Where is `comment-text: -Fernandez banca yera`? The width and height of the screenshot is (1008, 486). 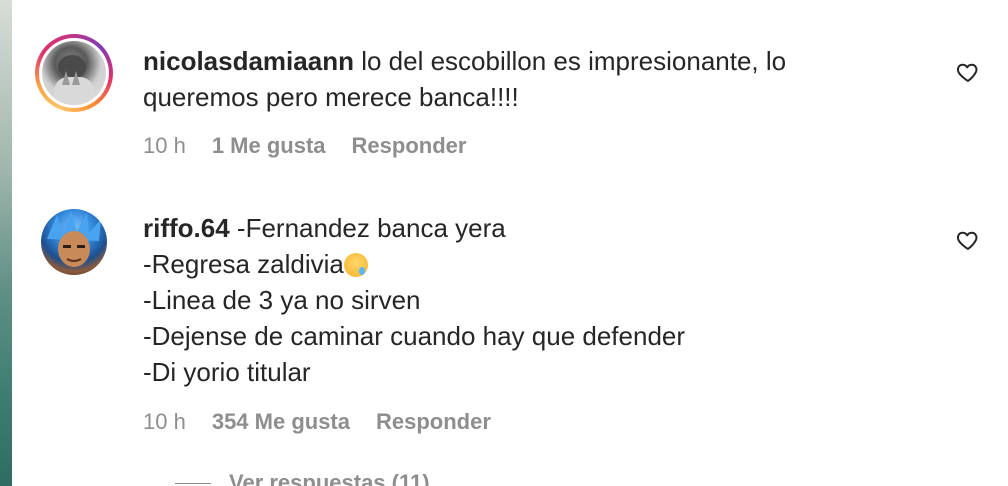
comment-text: -Fernandez banca yera is located at coordinates (367, 228).